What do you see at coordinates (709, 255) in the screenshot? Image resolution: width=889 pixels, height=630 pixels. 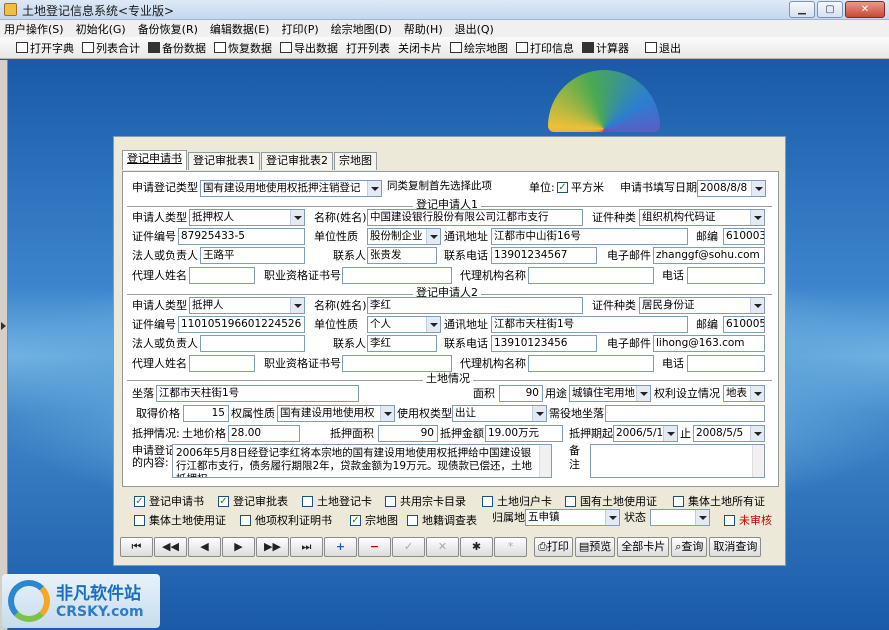 I see `applicant1-email-input: zhanggf@sohu.com` at bounding box center [709, 255].